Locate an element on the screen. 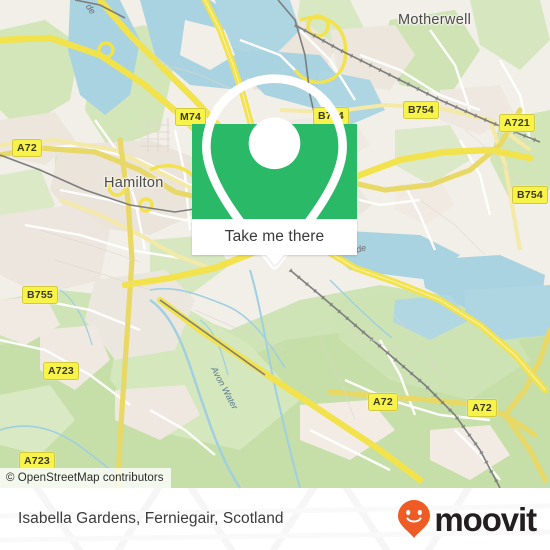  road-shield-a723-a: A723 is located at coordinates (61, 371).